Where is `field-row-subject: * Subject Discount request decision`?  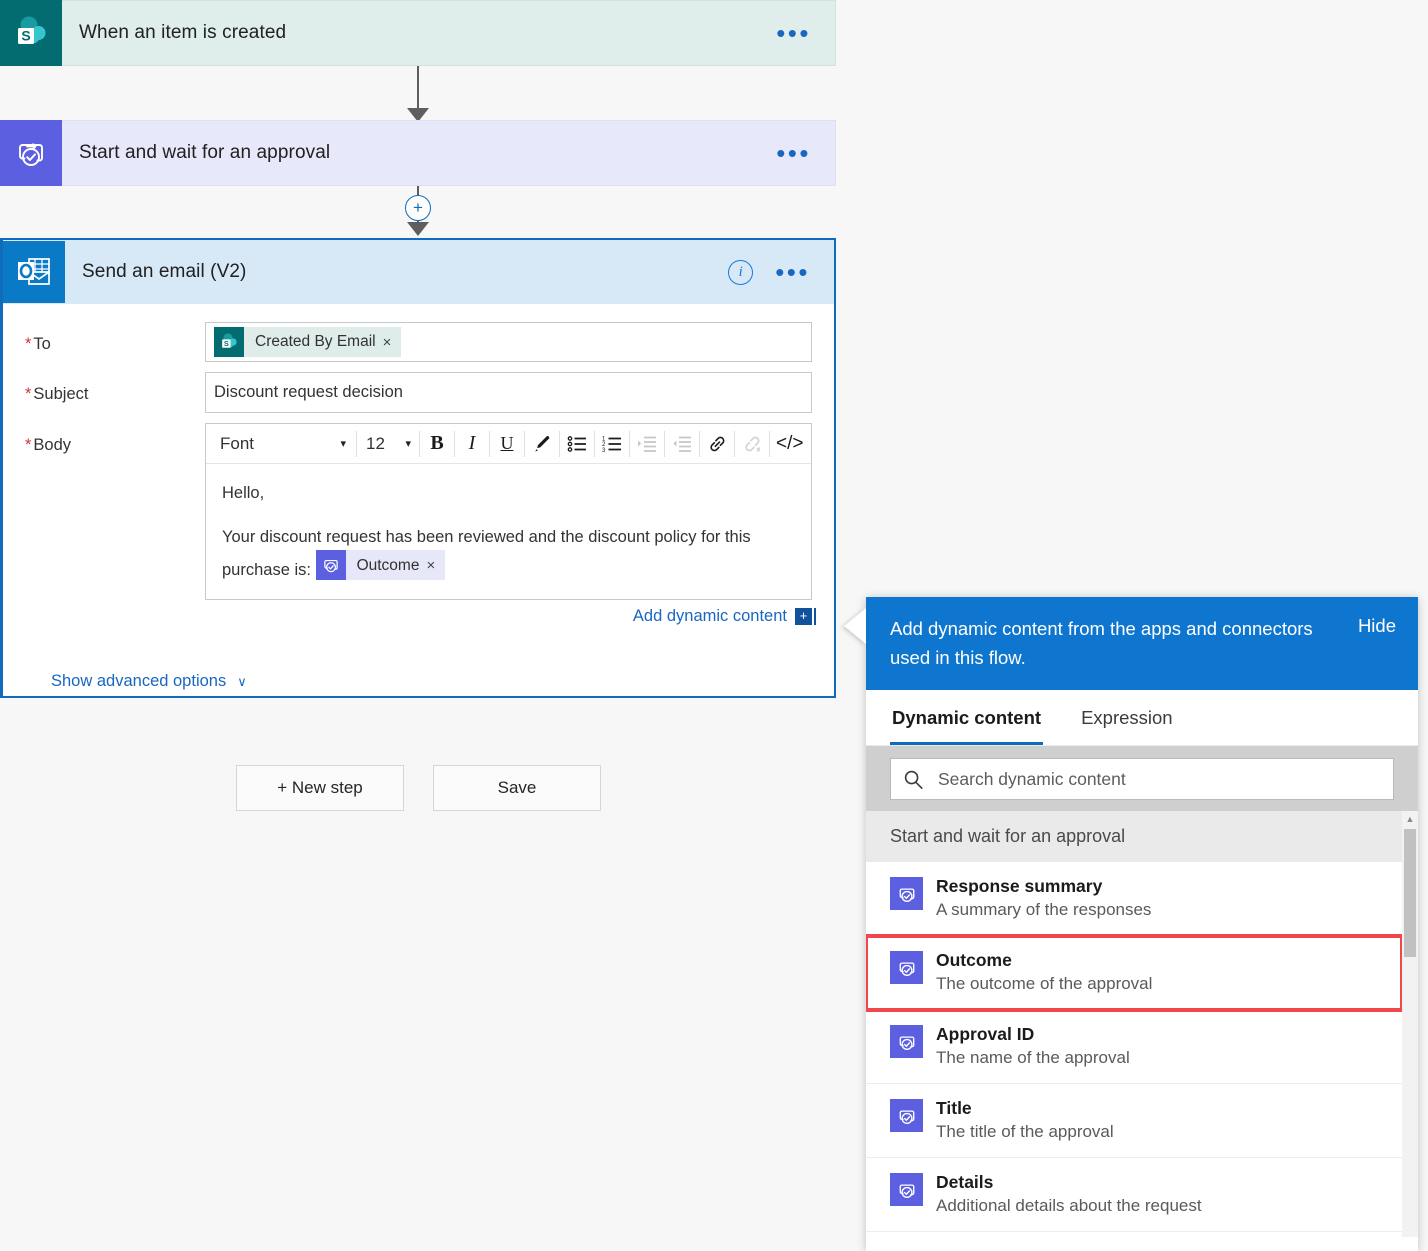 field-row-subject: * Subject Discount request decision is located at coordinates (418, 392).